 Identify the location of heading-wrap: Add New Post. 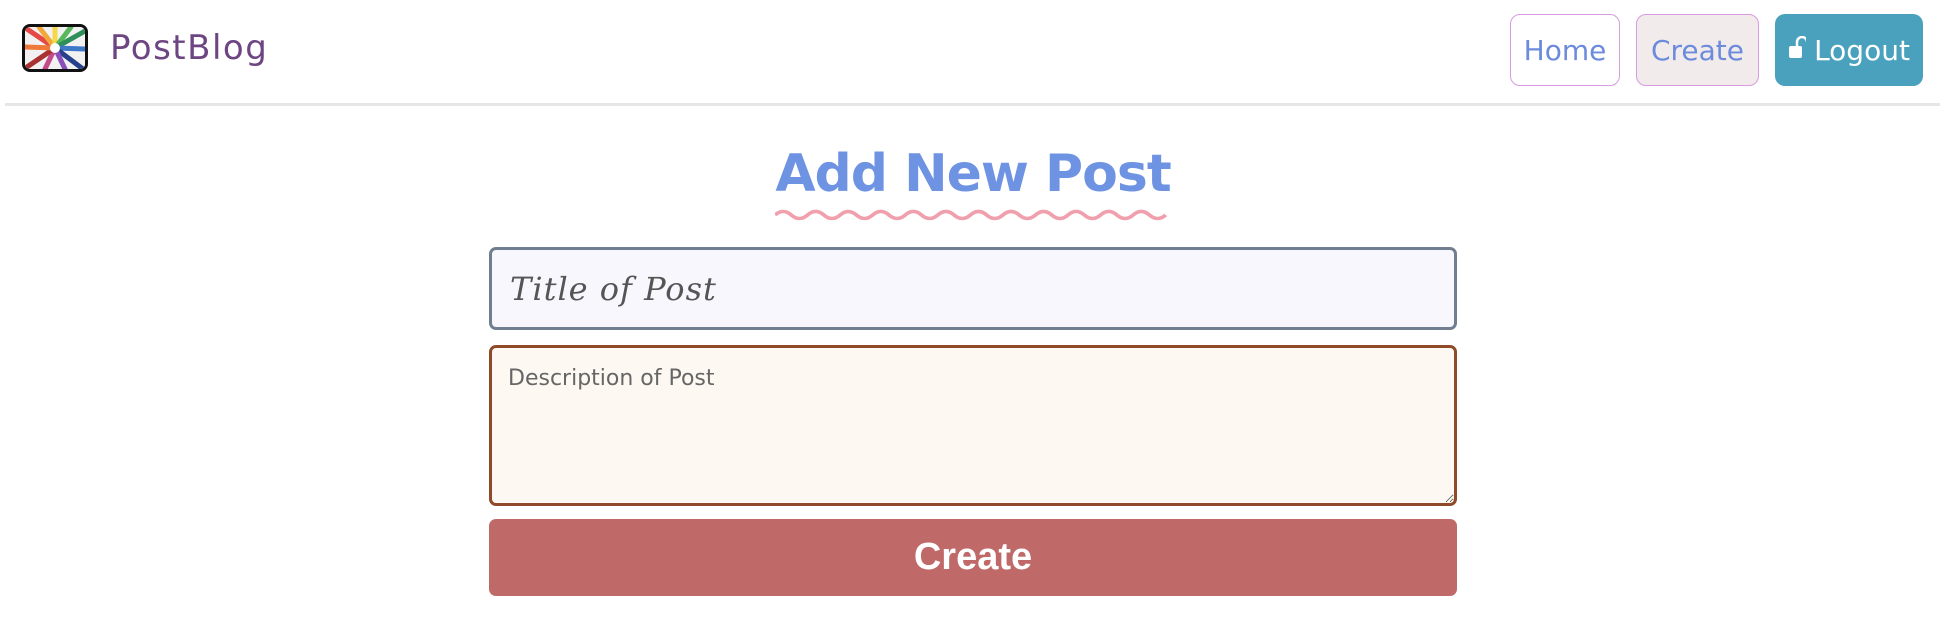
(973, 182).